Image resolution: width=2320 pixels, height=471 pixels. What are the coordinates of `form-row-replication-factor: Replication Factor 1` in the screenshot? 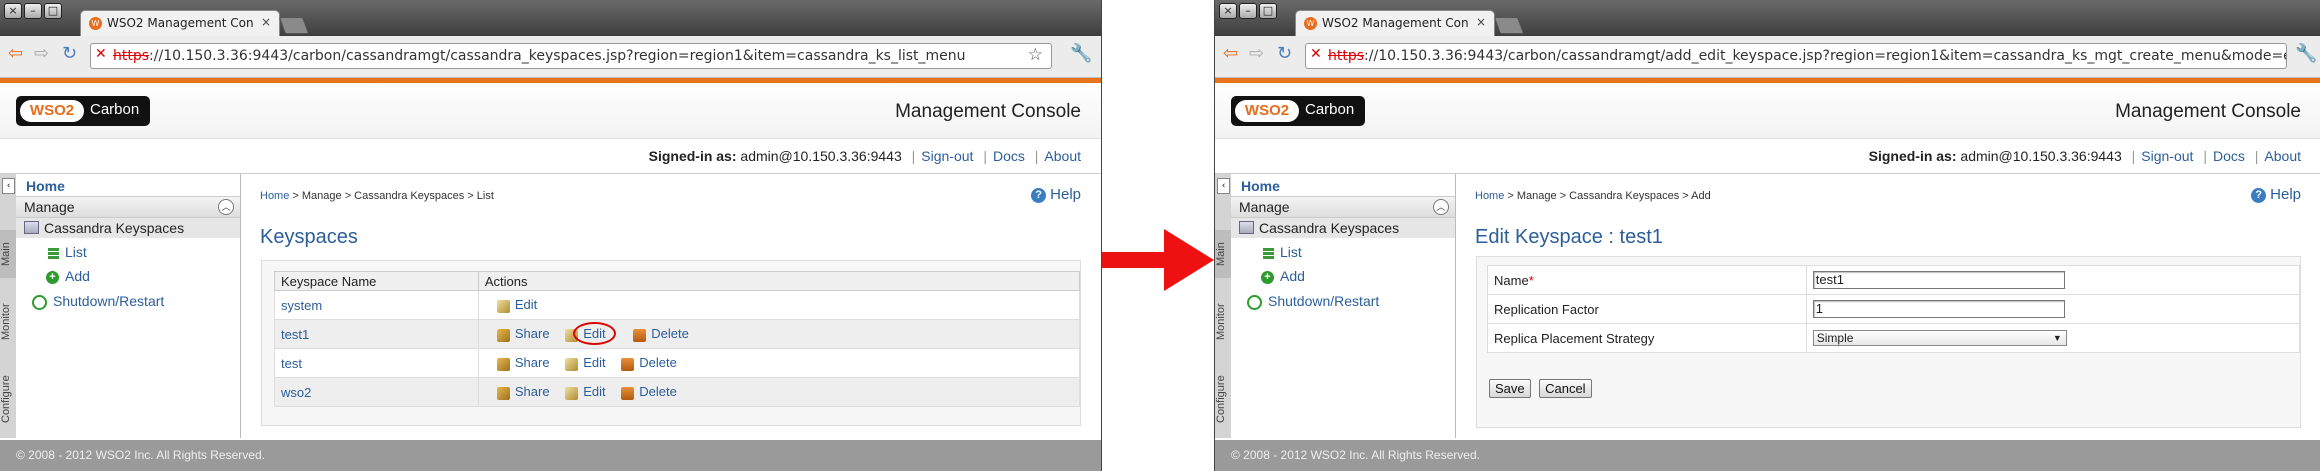 It's located at (1894, 309).